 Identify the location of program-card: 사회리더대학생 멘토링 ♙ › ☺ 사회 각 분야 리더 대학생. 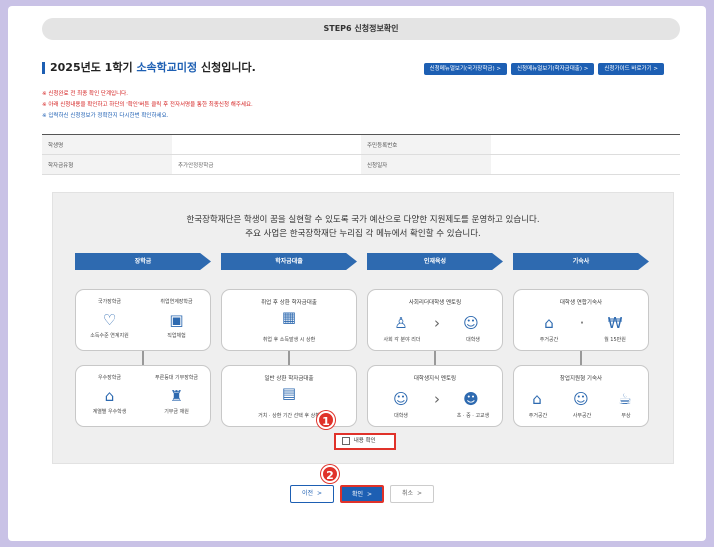
(435, 320).